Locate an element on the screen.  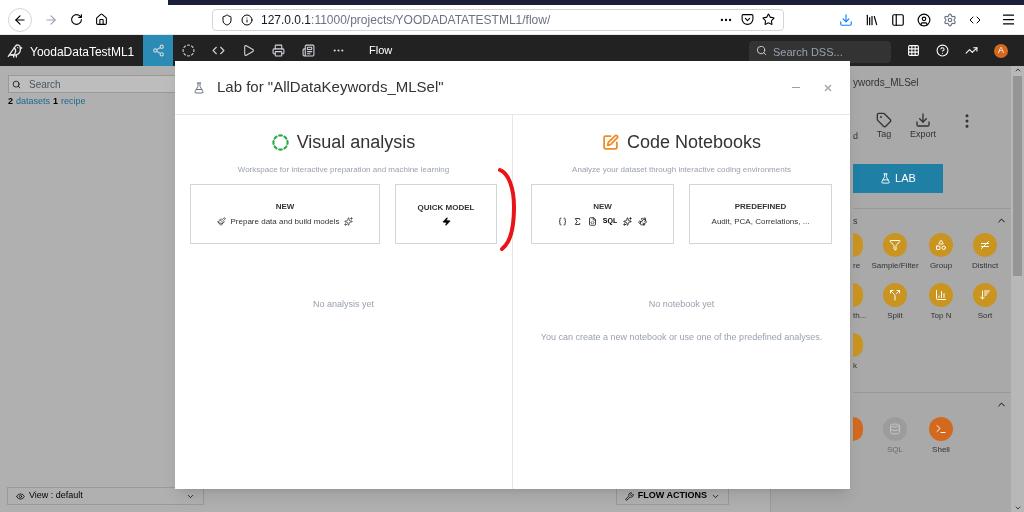
library-icon is located at coordinates (872, 19).